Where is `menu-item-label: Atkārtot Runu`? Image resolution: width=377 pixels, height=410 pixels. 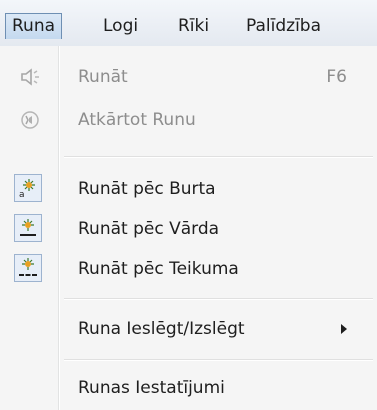 menu-item-label: Atkārtot Runu is located at coordinates (137, 120).